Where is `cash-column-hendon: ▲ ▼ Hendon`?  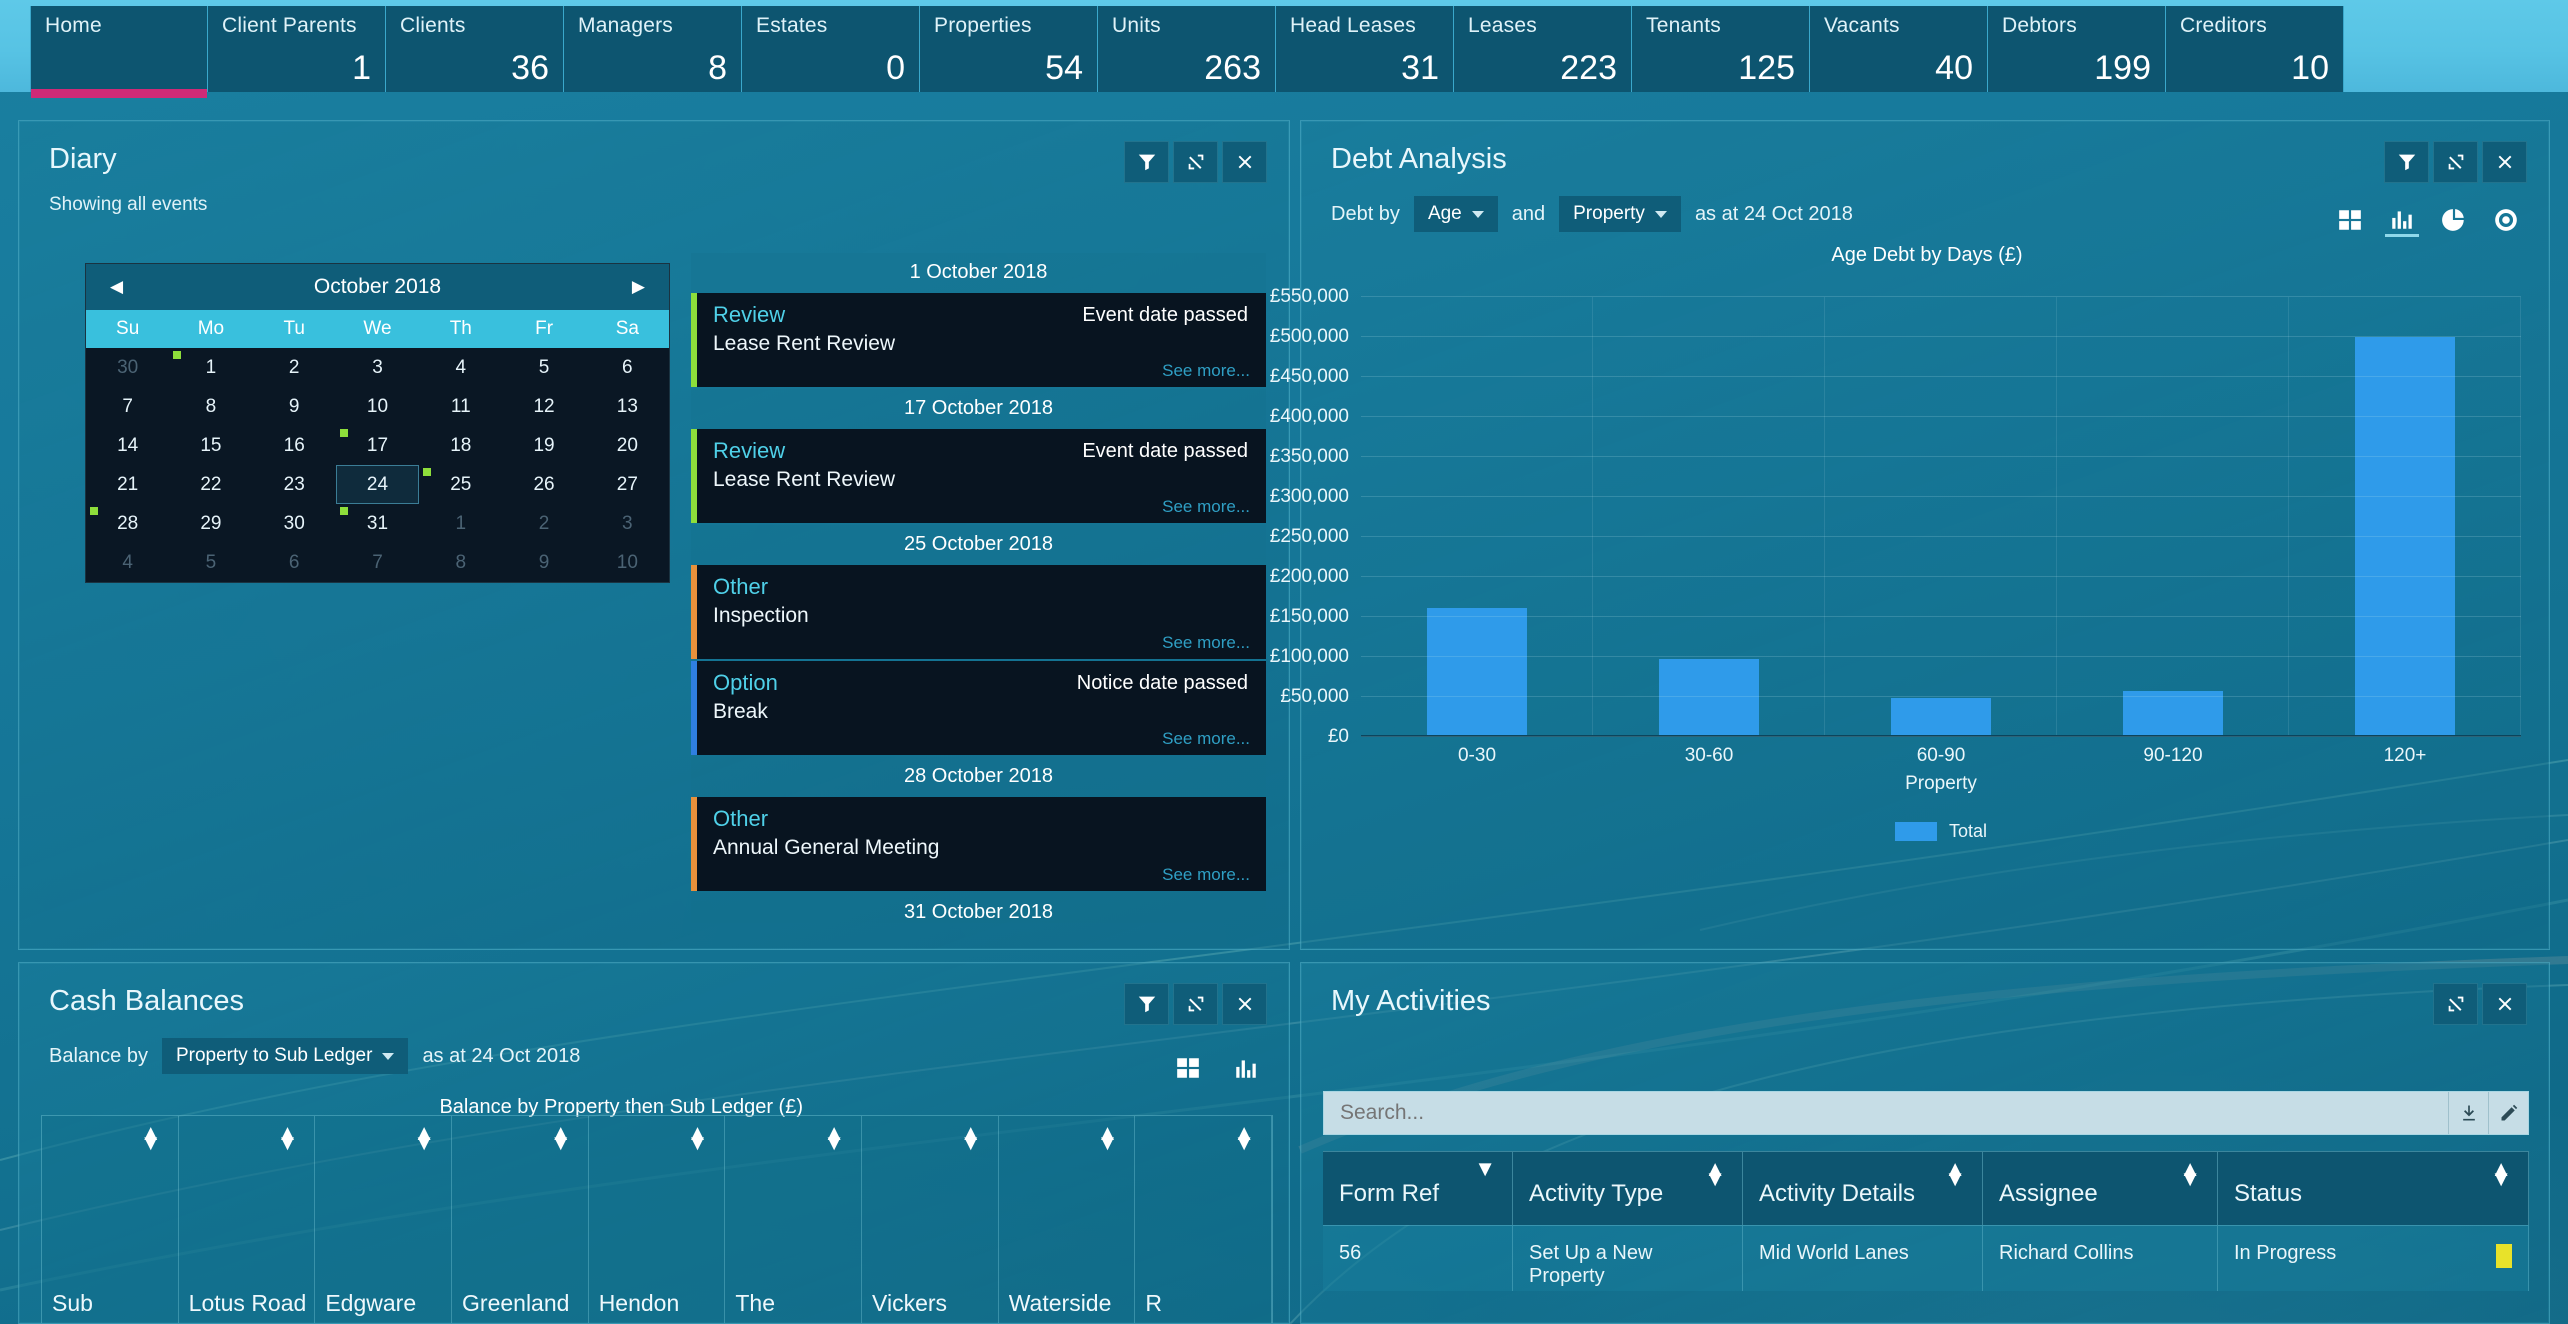
cash-column-hendon: ▲ ▼ Hendon is located at coordinates (657, 1219).